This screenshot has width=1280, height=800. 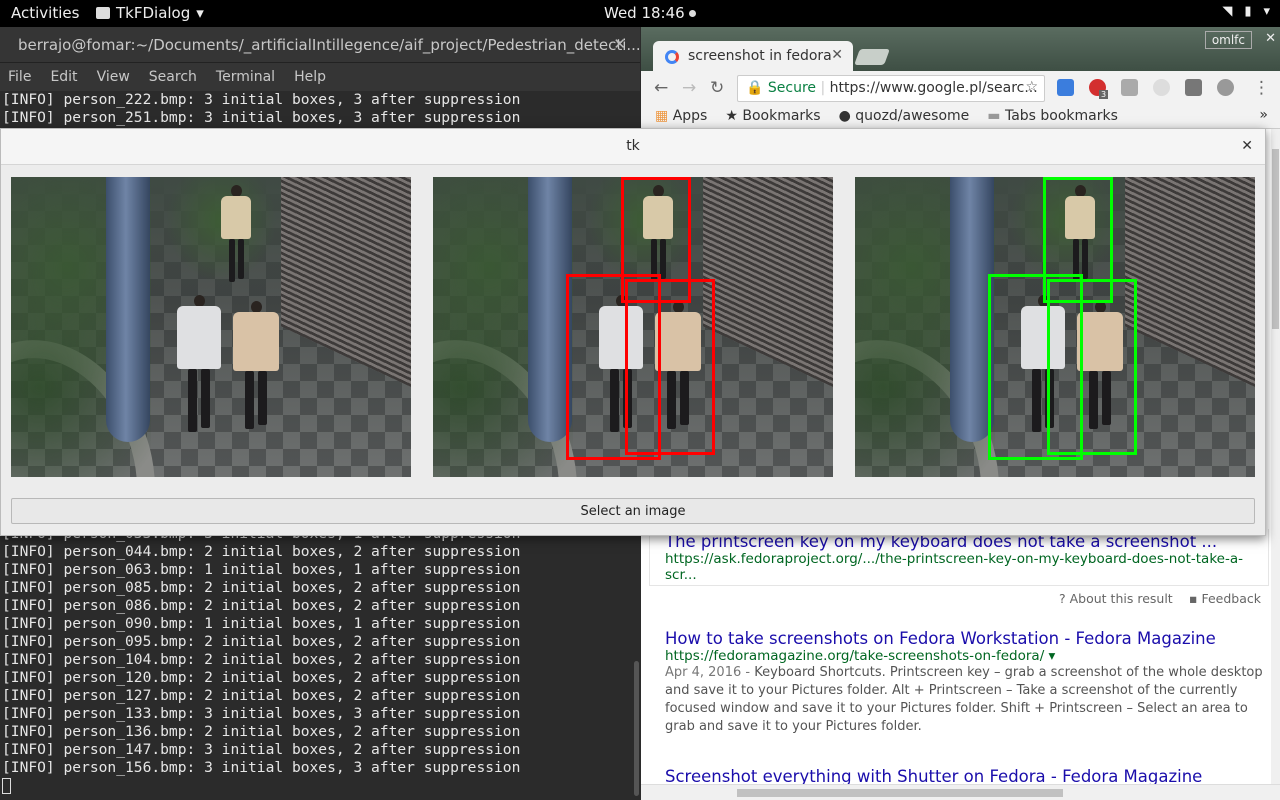 What do you see at coordinates (1225, 598) in the screenshot?
I see `feedback-link: ▪ Feedback` at bounding box center [1225, 598].